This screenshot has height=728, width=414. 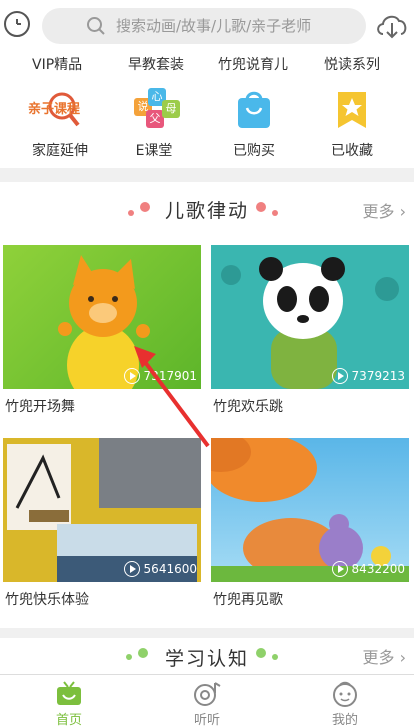 I want to click on section-header-songs: 儿歌律动 更多 ›, so click(x=207, y=209).